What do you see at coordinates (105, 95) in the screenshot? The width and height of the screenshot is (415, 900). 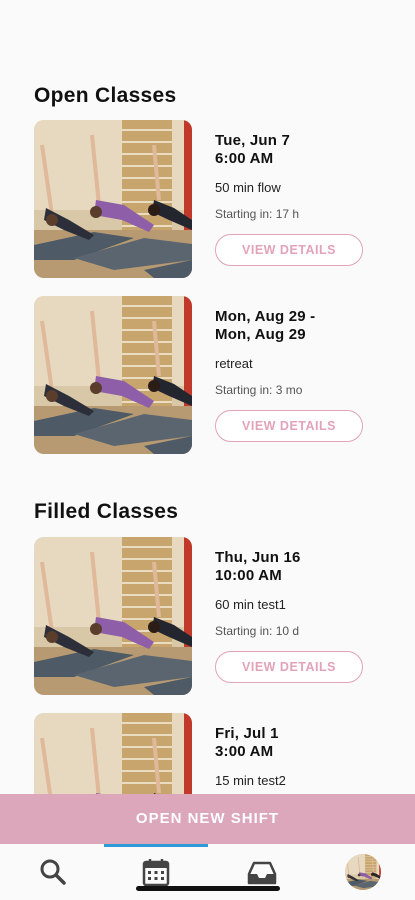 I see `open-classes-title: Open Classes` at bounding box center [105, 95].